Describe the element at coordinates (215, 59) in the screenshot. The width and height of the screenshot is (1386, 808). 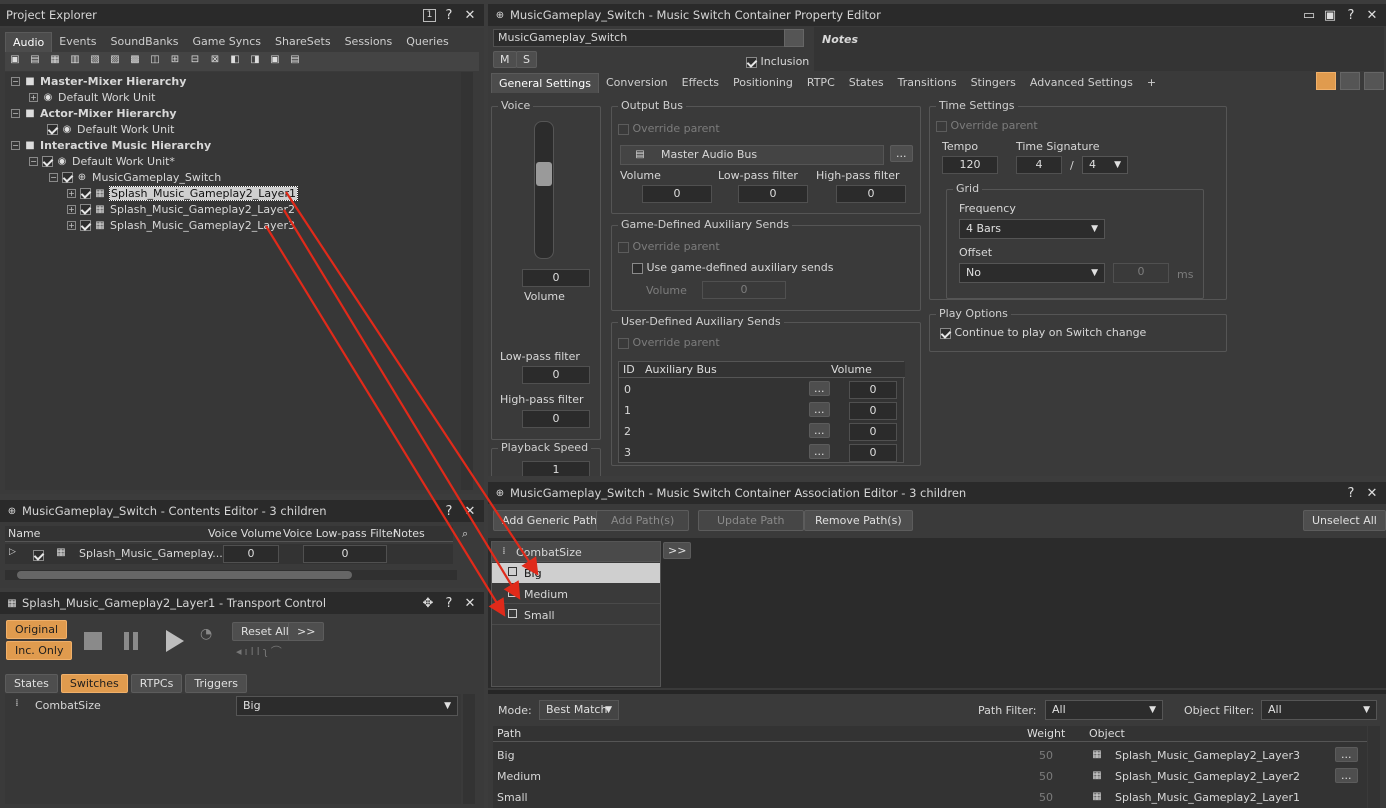
I see `toolbar-icon: ⊠` at that location.